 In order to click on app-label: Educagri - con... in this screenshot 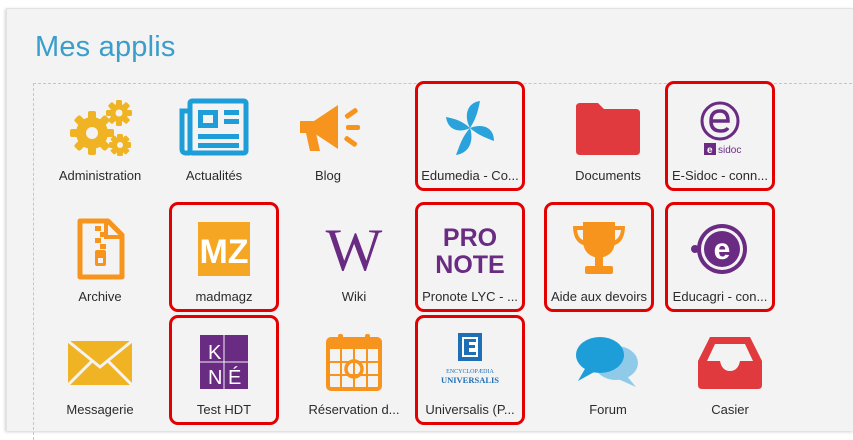, I will do `click(720, 296)`.